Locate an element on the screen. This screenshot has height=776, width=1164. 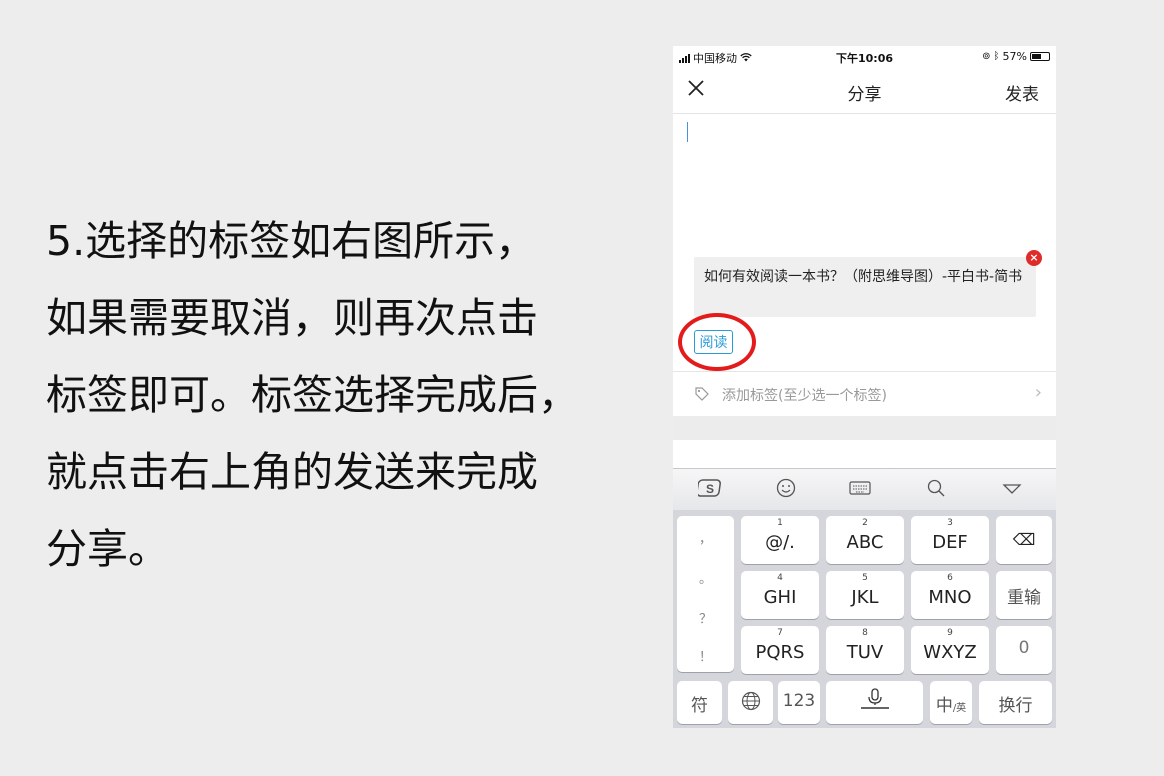
chevron-right-icon: › is located at coordinates (1038, 392).